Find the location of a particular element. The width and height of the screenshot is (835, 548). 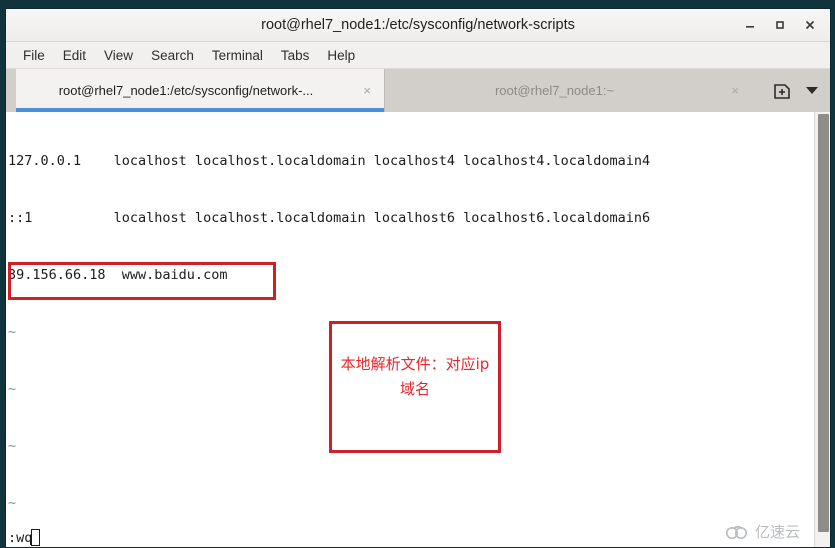

window-controls is located at coordinates (780, 25).